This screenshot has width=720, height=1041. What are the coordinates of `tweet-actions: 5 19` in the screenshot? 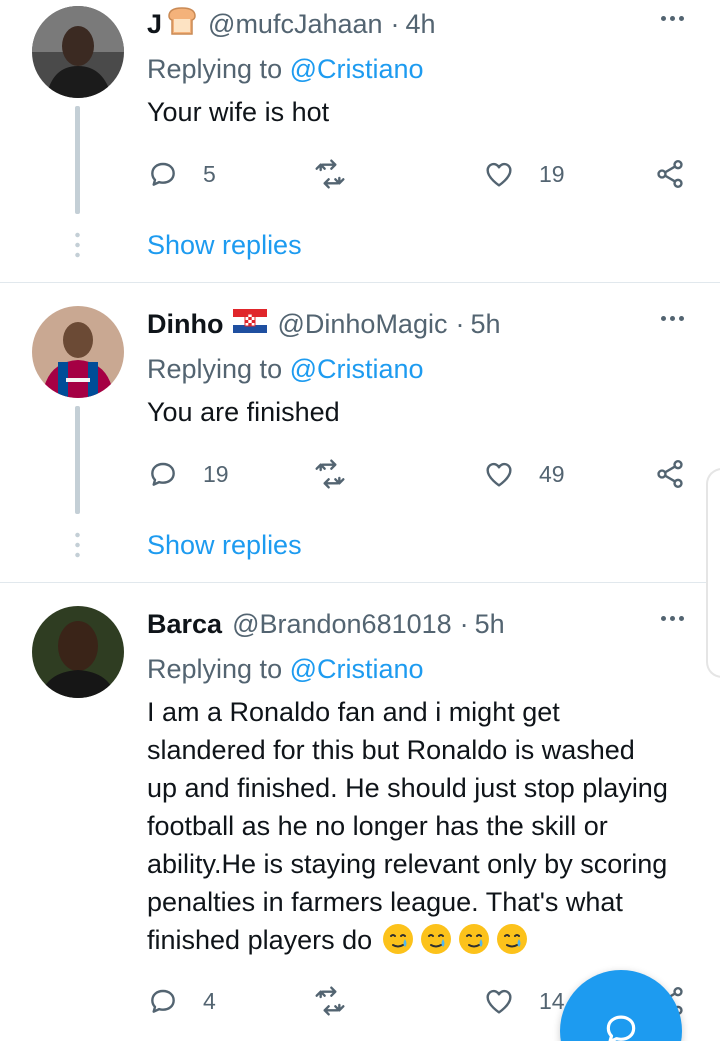 It's located at (419, 174).